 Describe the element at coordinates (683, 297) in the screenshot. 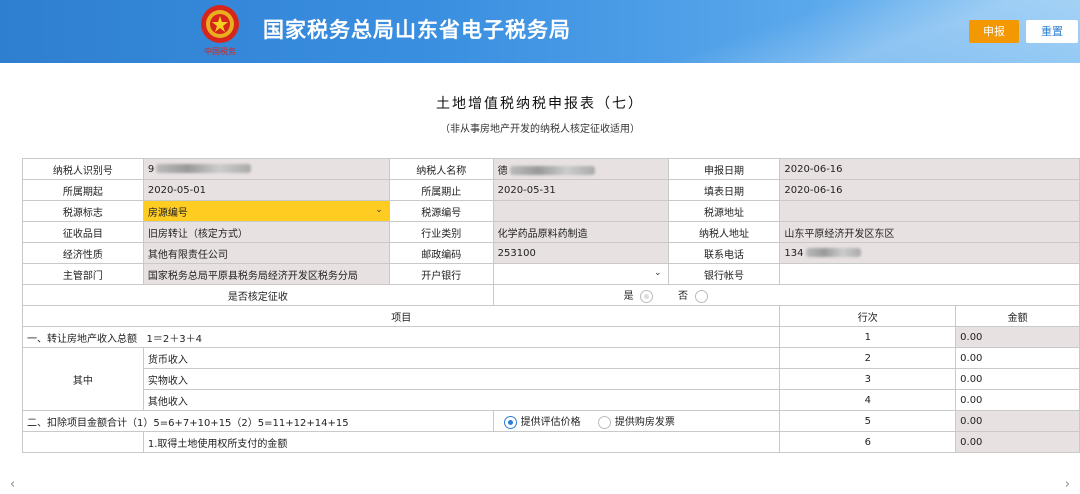

I see `assess-no-label: 否` at that location.